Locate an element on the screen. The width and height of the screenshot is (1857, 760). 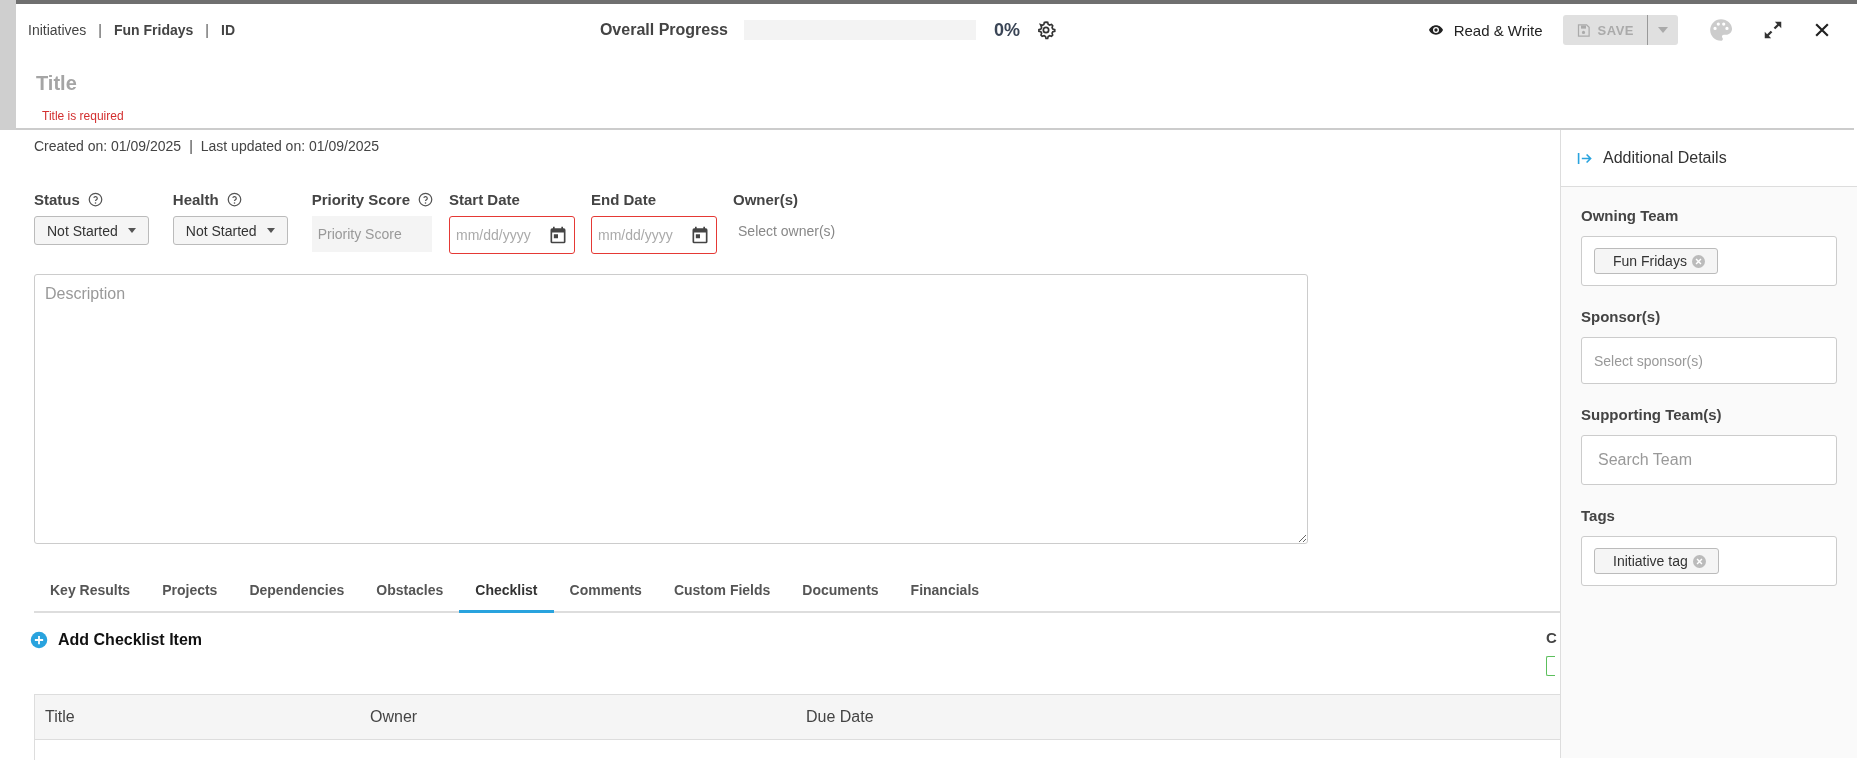
field-label: Tags is located at coordinates (1598, 515).